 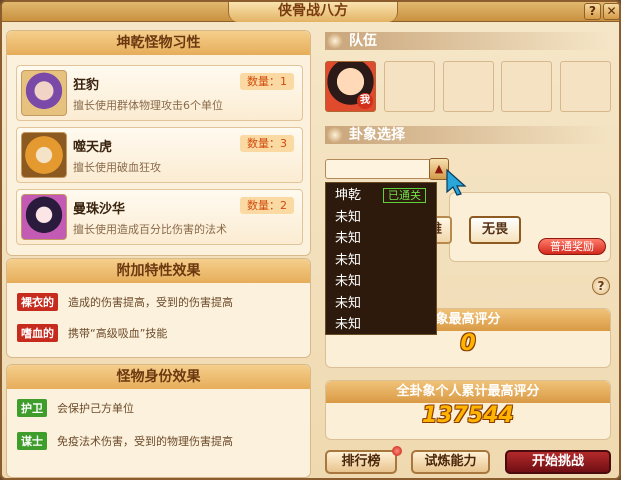 I want to click on monster-desc: 擅长使用群体物理攻击6个单位, so click(x=148, y=105).